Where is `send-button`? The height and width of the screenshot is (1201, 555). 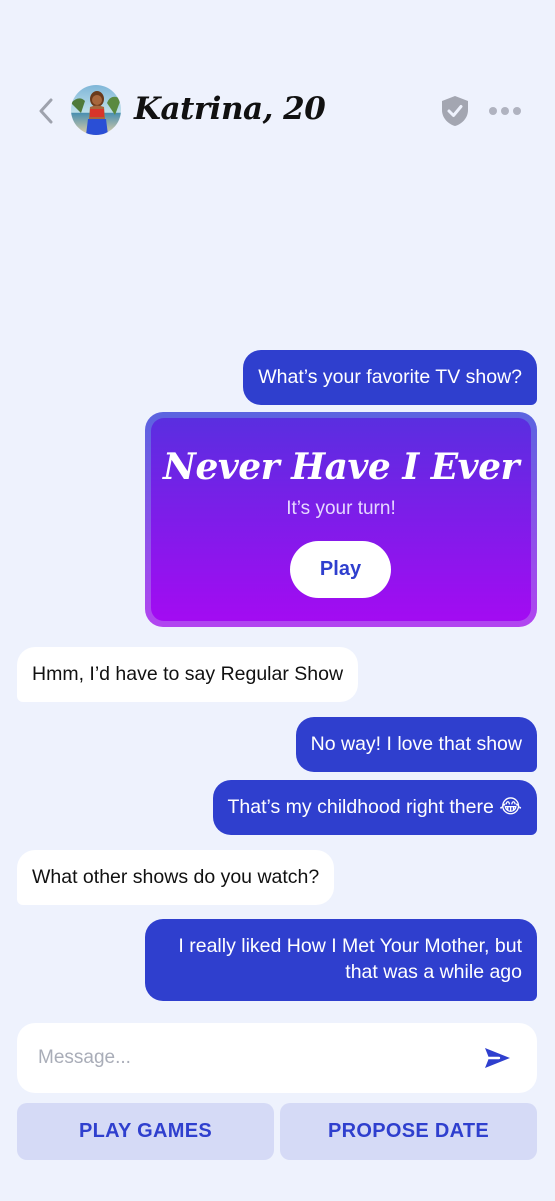
send-button is located at coordinates (498, 1058).